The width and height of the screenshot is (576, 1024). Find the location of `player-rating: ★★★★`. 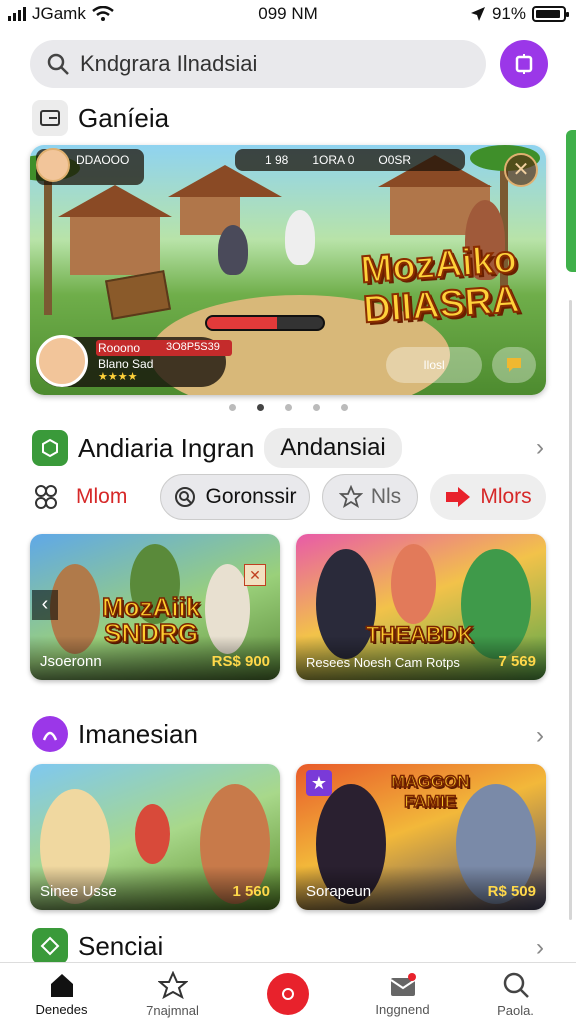

player-rating: ★★★★ is located at coordinates (118, 377).